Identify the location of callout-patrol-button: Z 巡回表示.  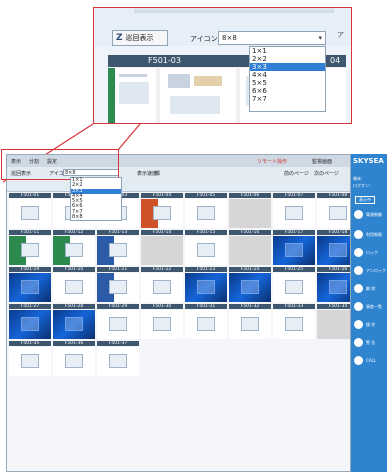
(140, 38).